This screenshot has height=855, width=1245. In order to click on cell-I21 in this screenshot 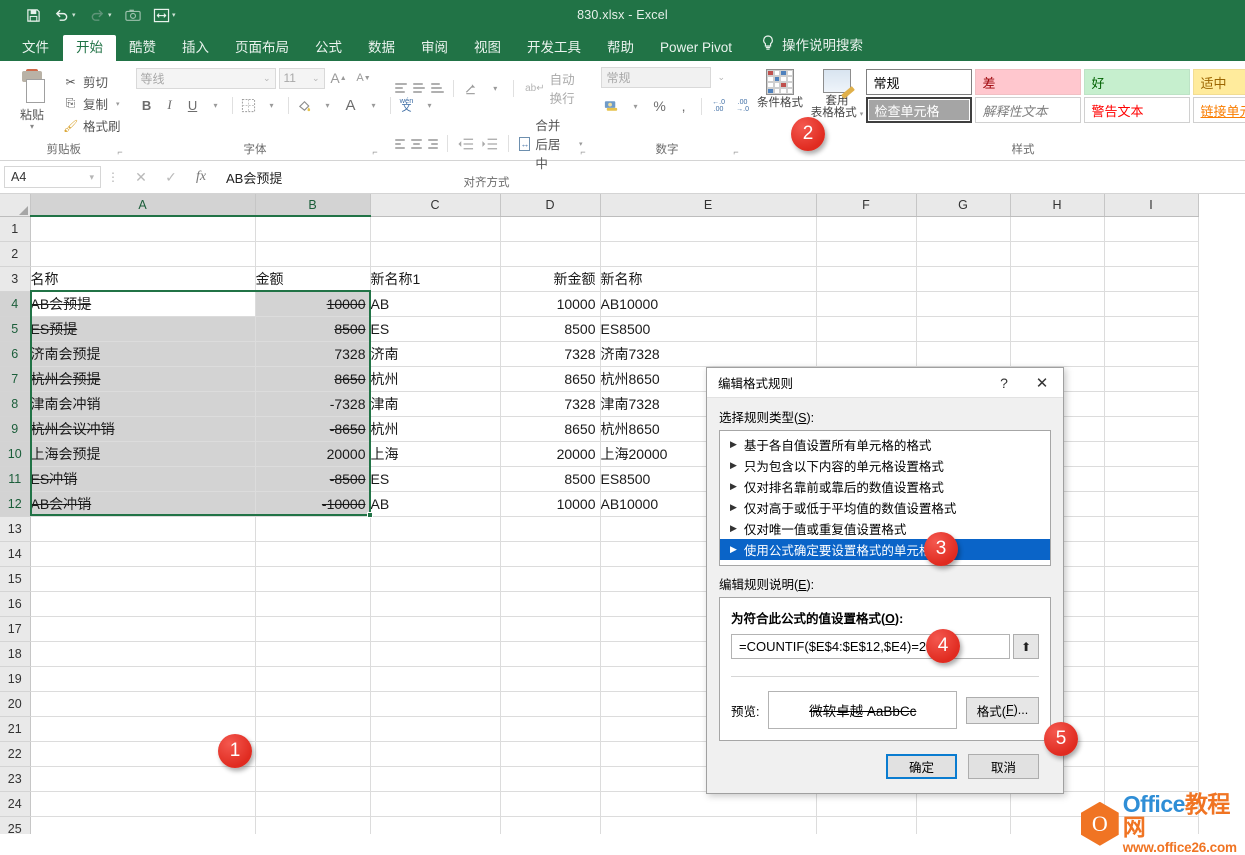, I will do `click(1151, 729)`.